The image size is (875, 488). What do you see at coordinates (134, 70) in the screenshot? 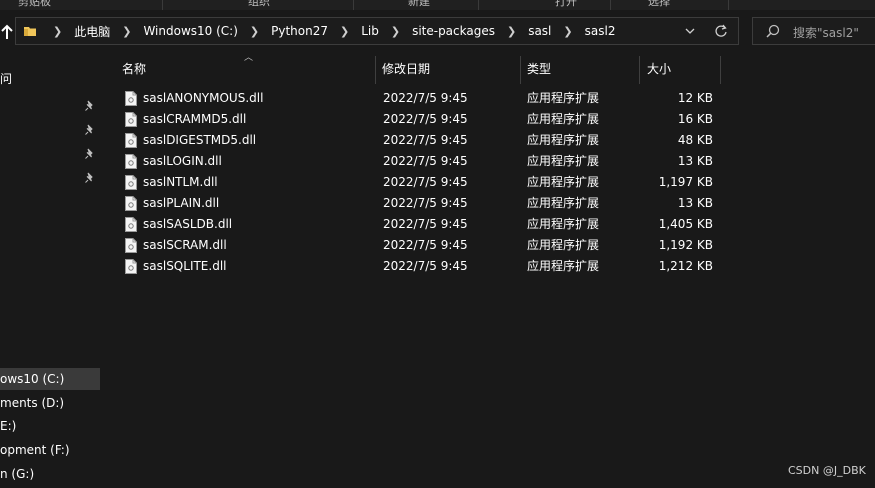
I see `column-header-name: 名称` at bounding box center [134, 70].